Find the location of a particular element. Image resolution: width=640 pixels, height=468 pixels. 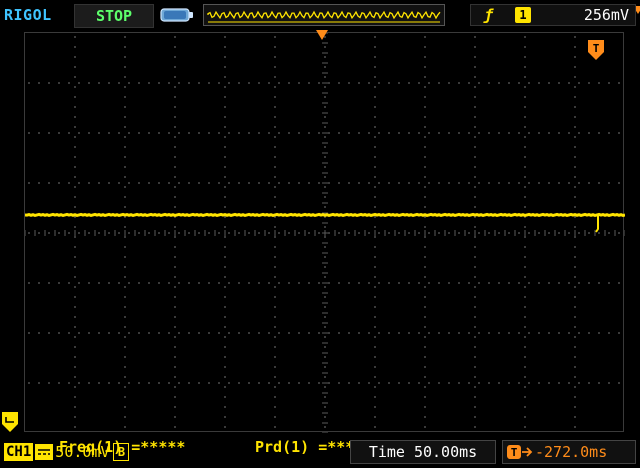

memory-depth-waveform-icon is located at coordinates (324, 16).